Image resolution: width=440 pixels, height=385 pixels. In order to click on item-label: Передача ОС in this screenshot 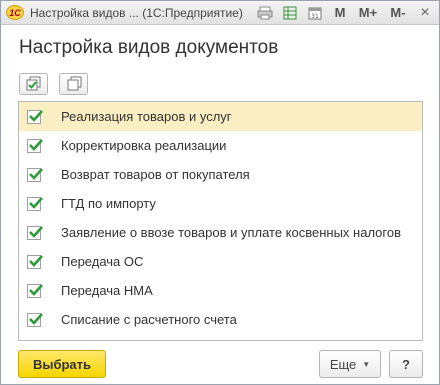, I will do `click(102, 261)`.